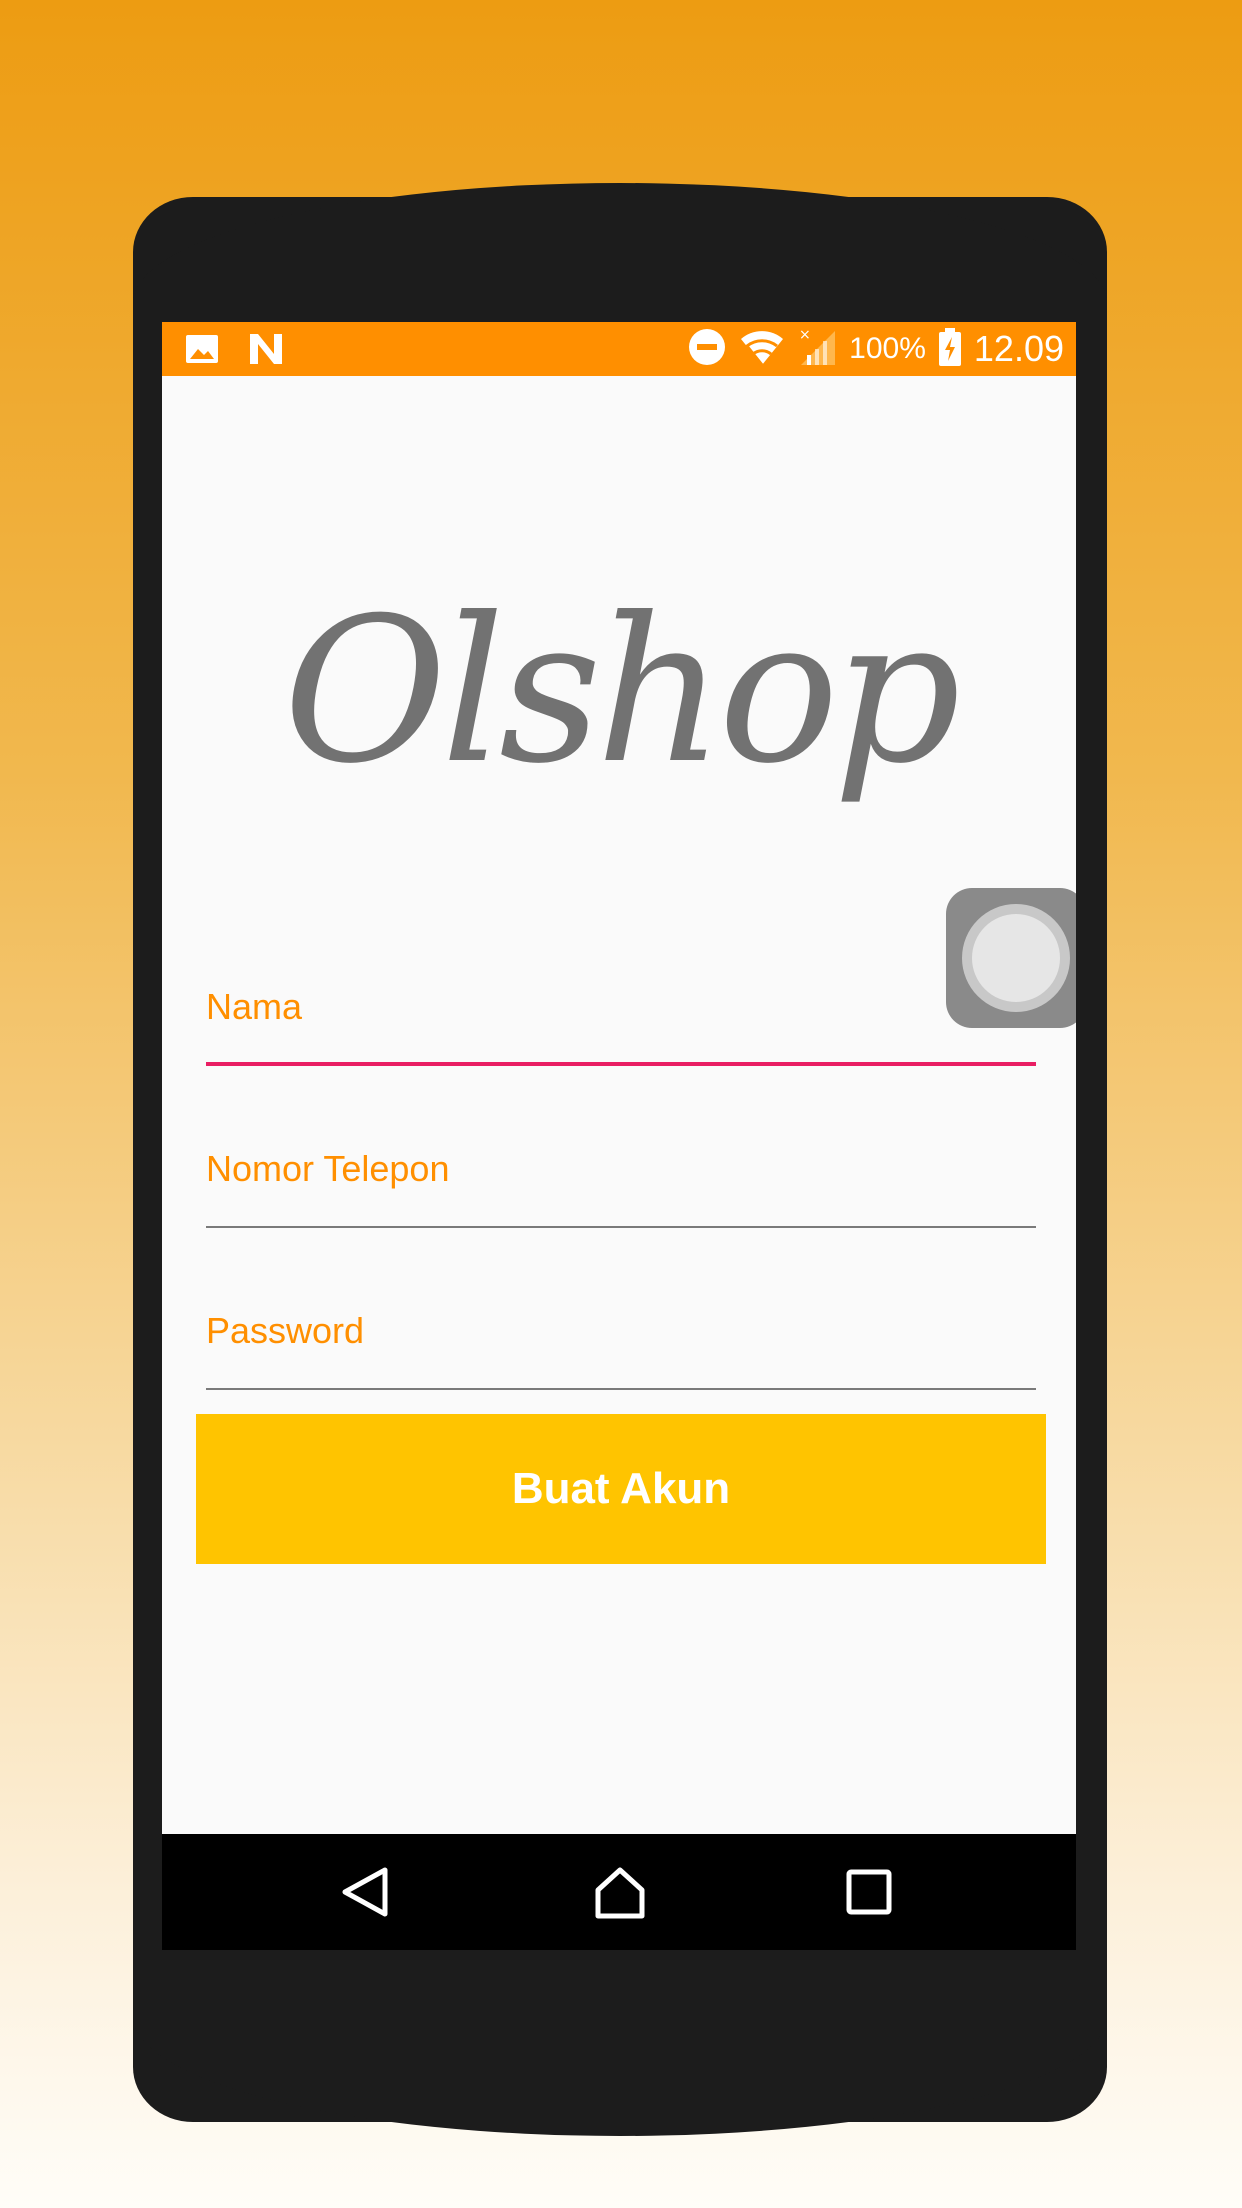 The height and width of the screenshot is (2208, 1242). What do you see at coordinates (950, 349) in the screenshot?
I see `battery-icon` at bounding box center [950, 349].